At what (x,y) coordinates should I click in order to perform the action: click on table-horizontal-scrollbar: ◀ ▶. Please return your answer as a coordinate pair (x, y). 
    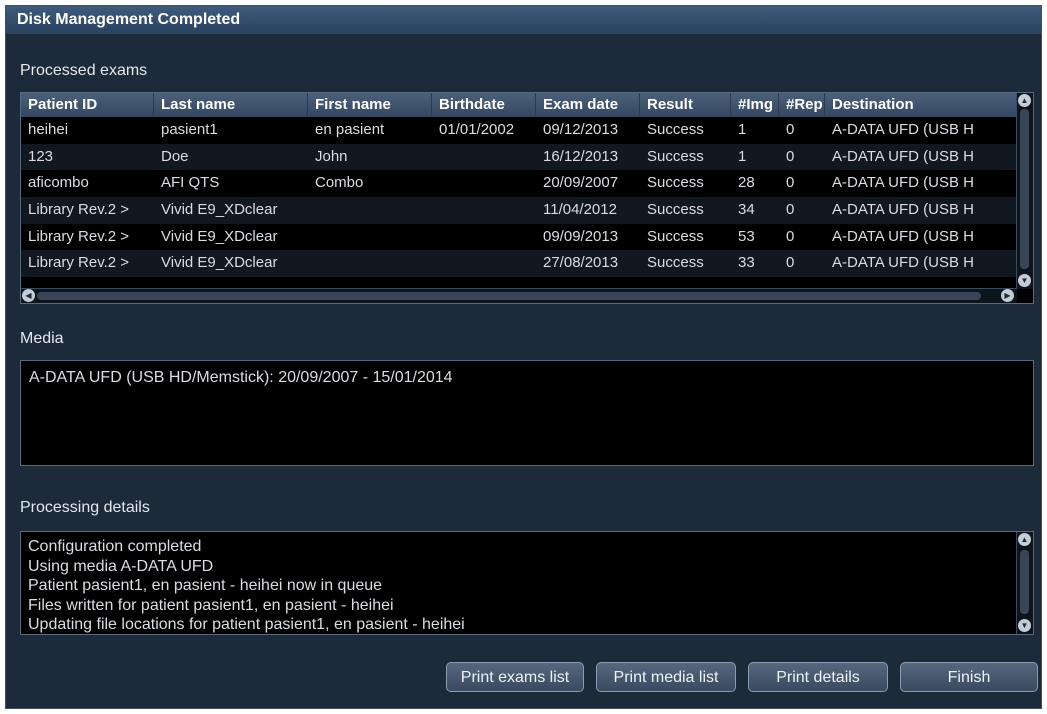
    Looking at the image, I should click on (519, 295).